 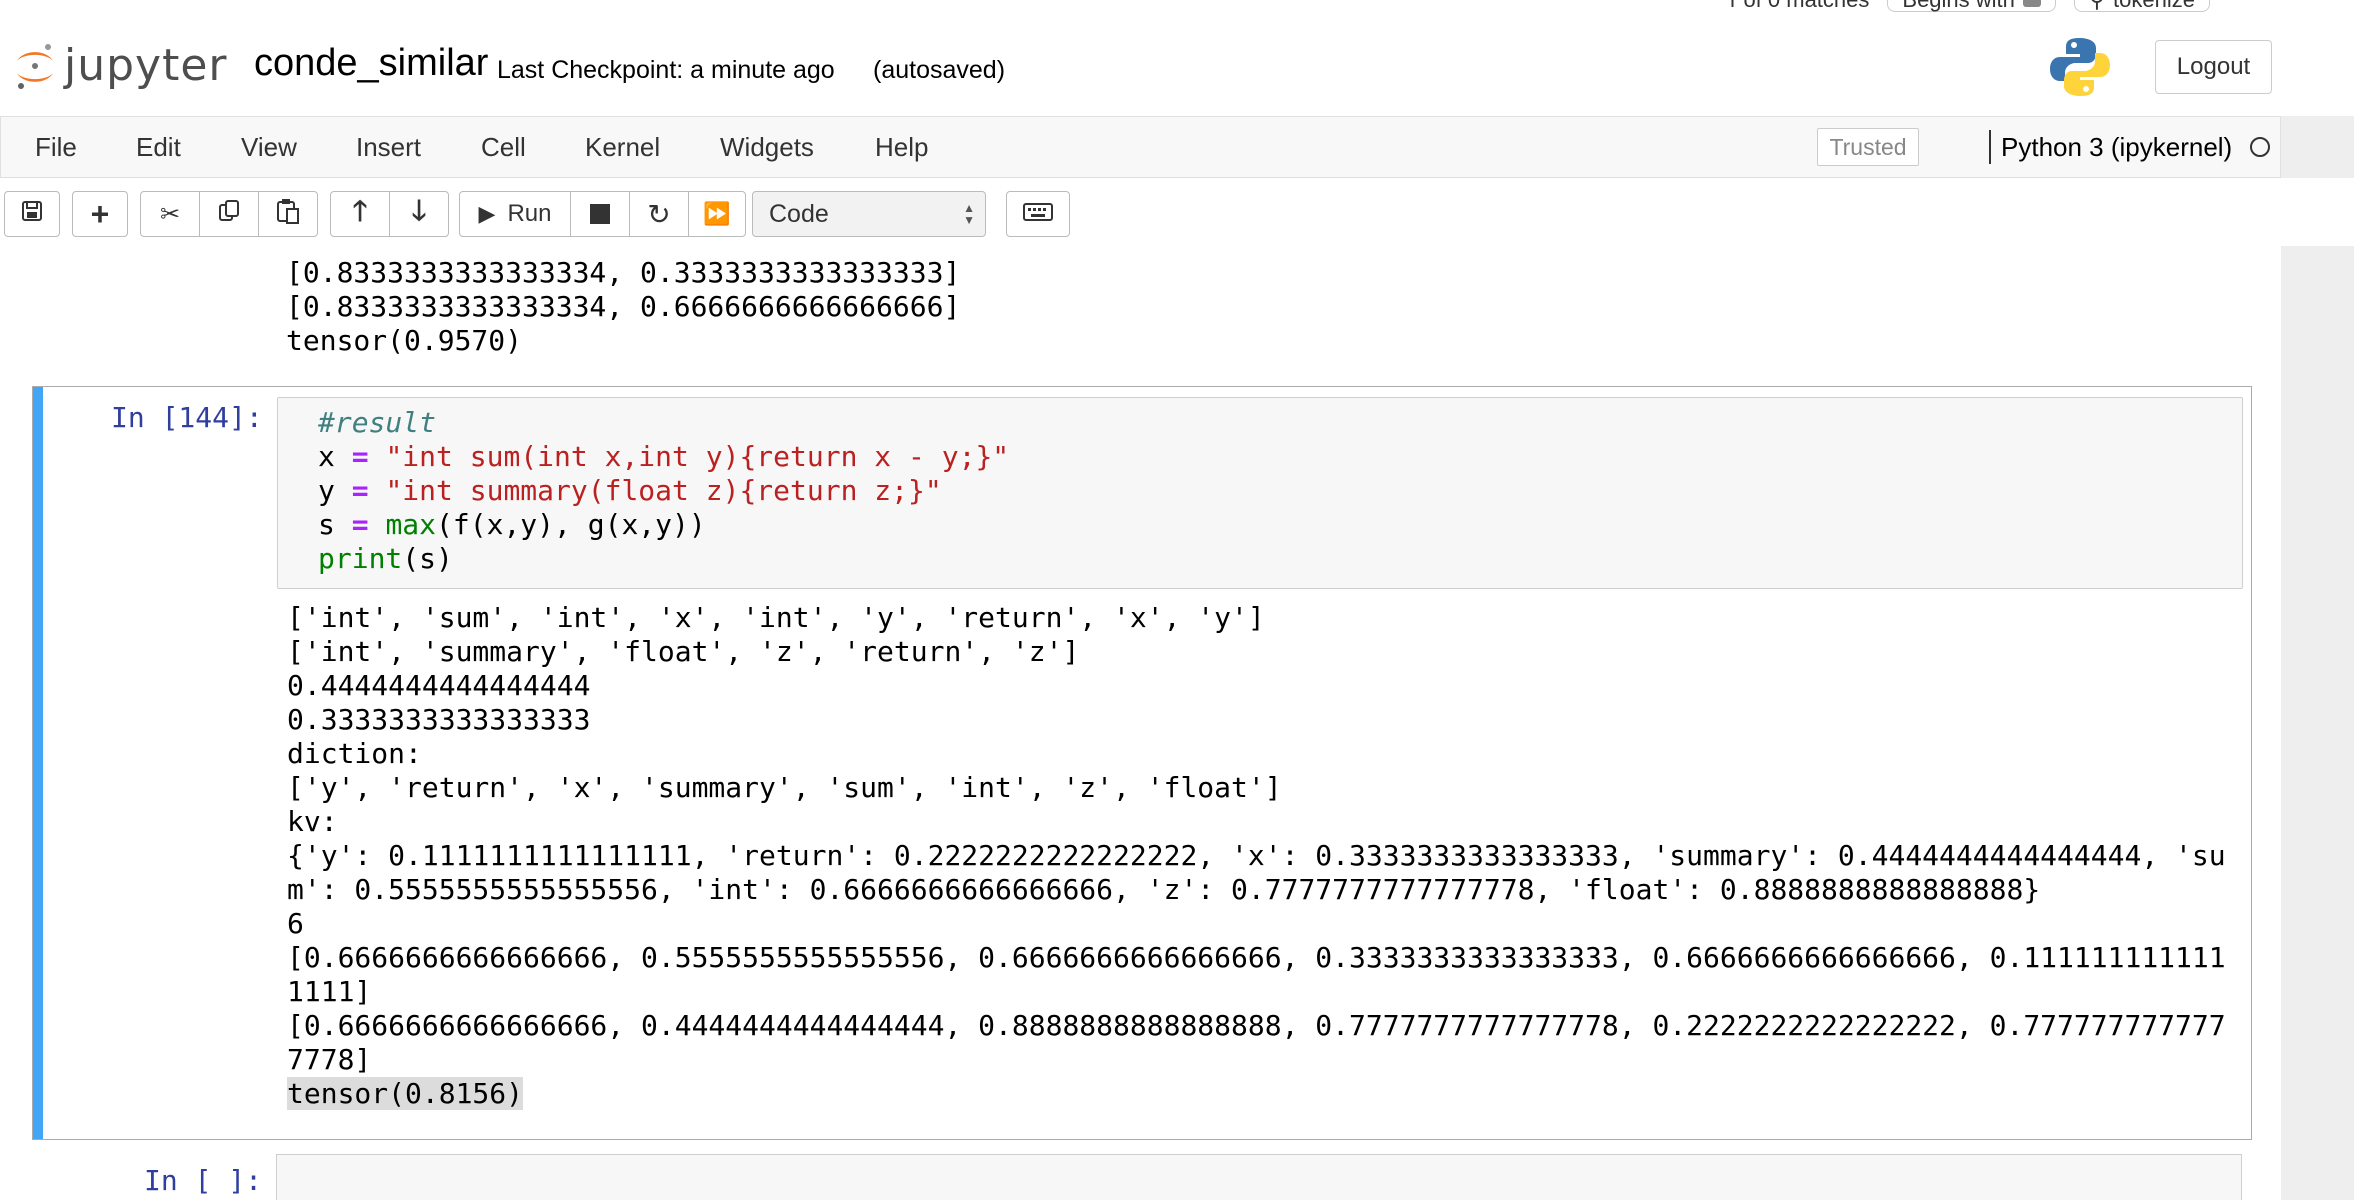 I want to click on interrupt-button, so click(x=600, y=214).